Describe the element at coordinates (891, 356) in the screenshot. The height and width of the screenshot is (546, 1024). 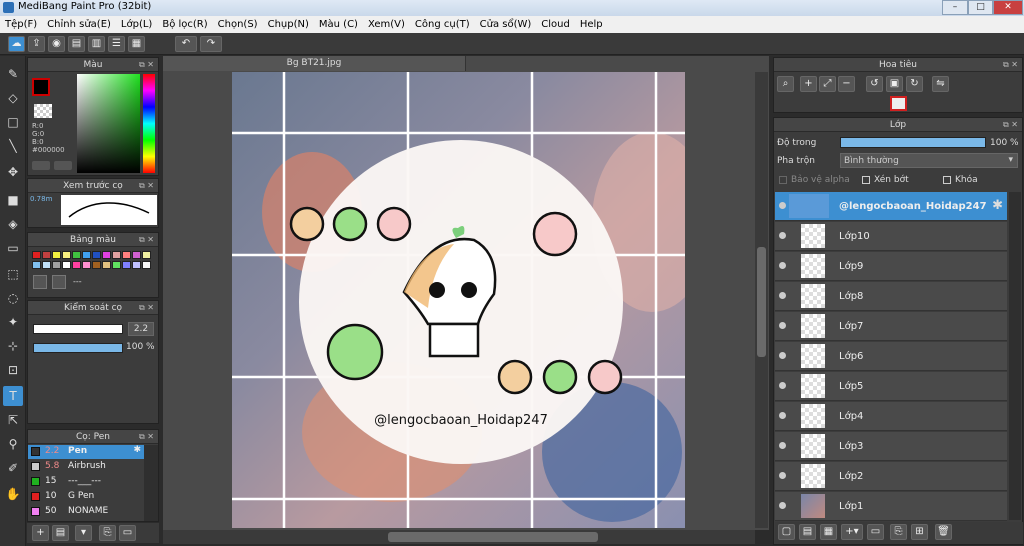
I see `layer-row: Lớp6` at that location.